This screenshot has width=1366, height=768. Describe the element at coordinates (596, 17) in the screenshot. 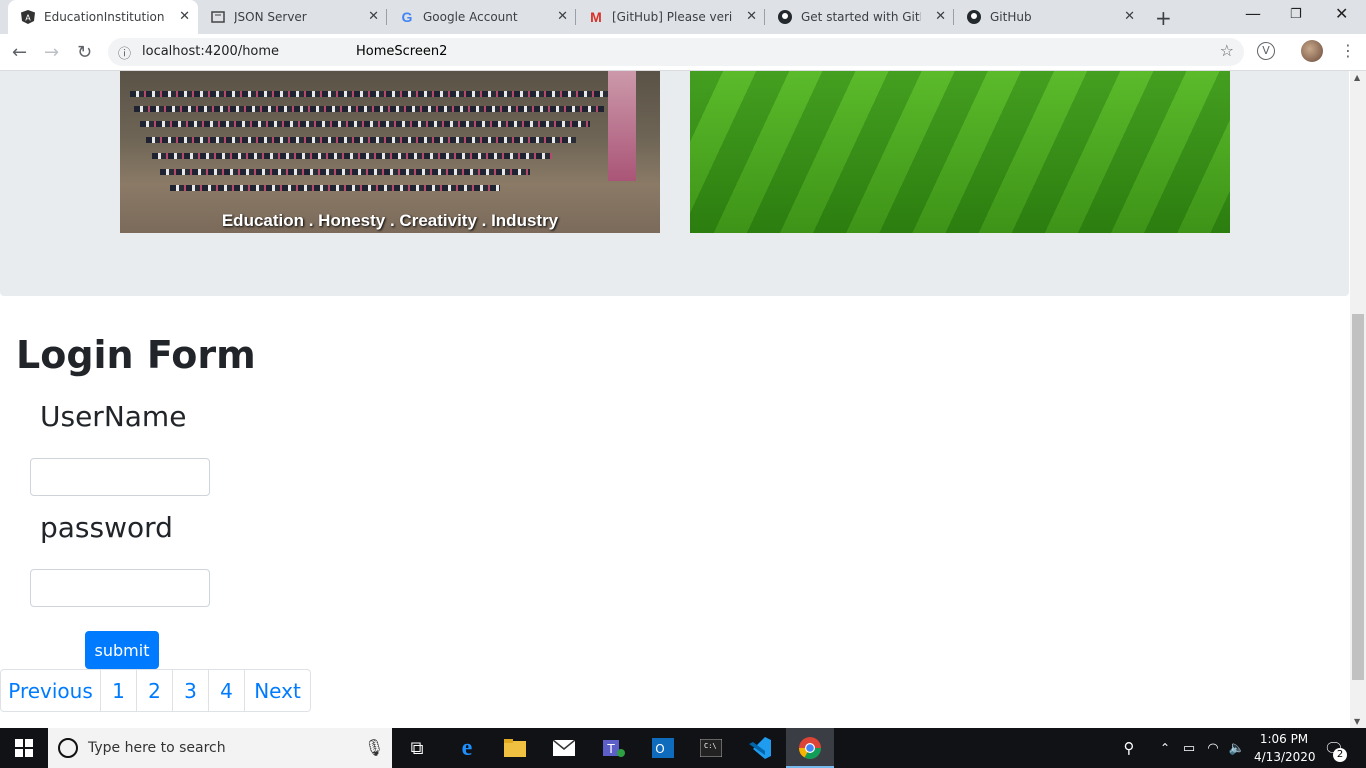

I see `gmail-icon: M` at that location.